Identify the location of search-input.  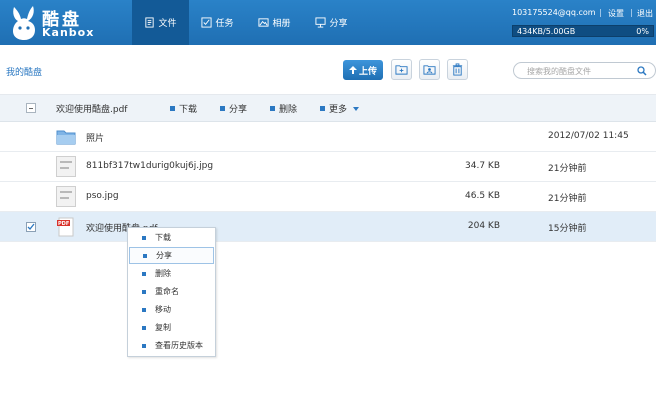
(582, 71).